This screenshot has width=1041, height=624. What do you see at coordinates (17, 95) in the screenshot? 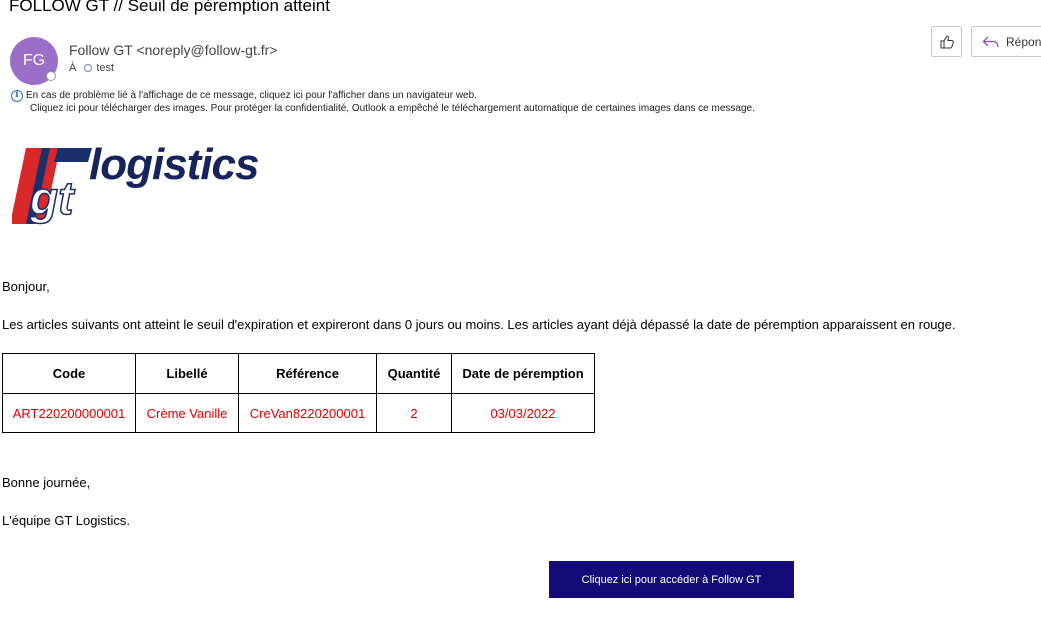
I see `info-icon: i` at bounding box center [17, 95].